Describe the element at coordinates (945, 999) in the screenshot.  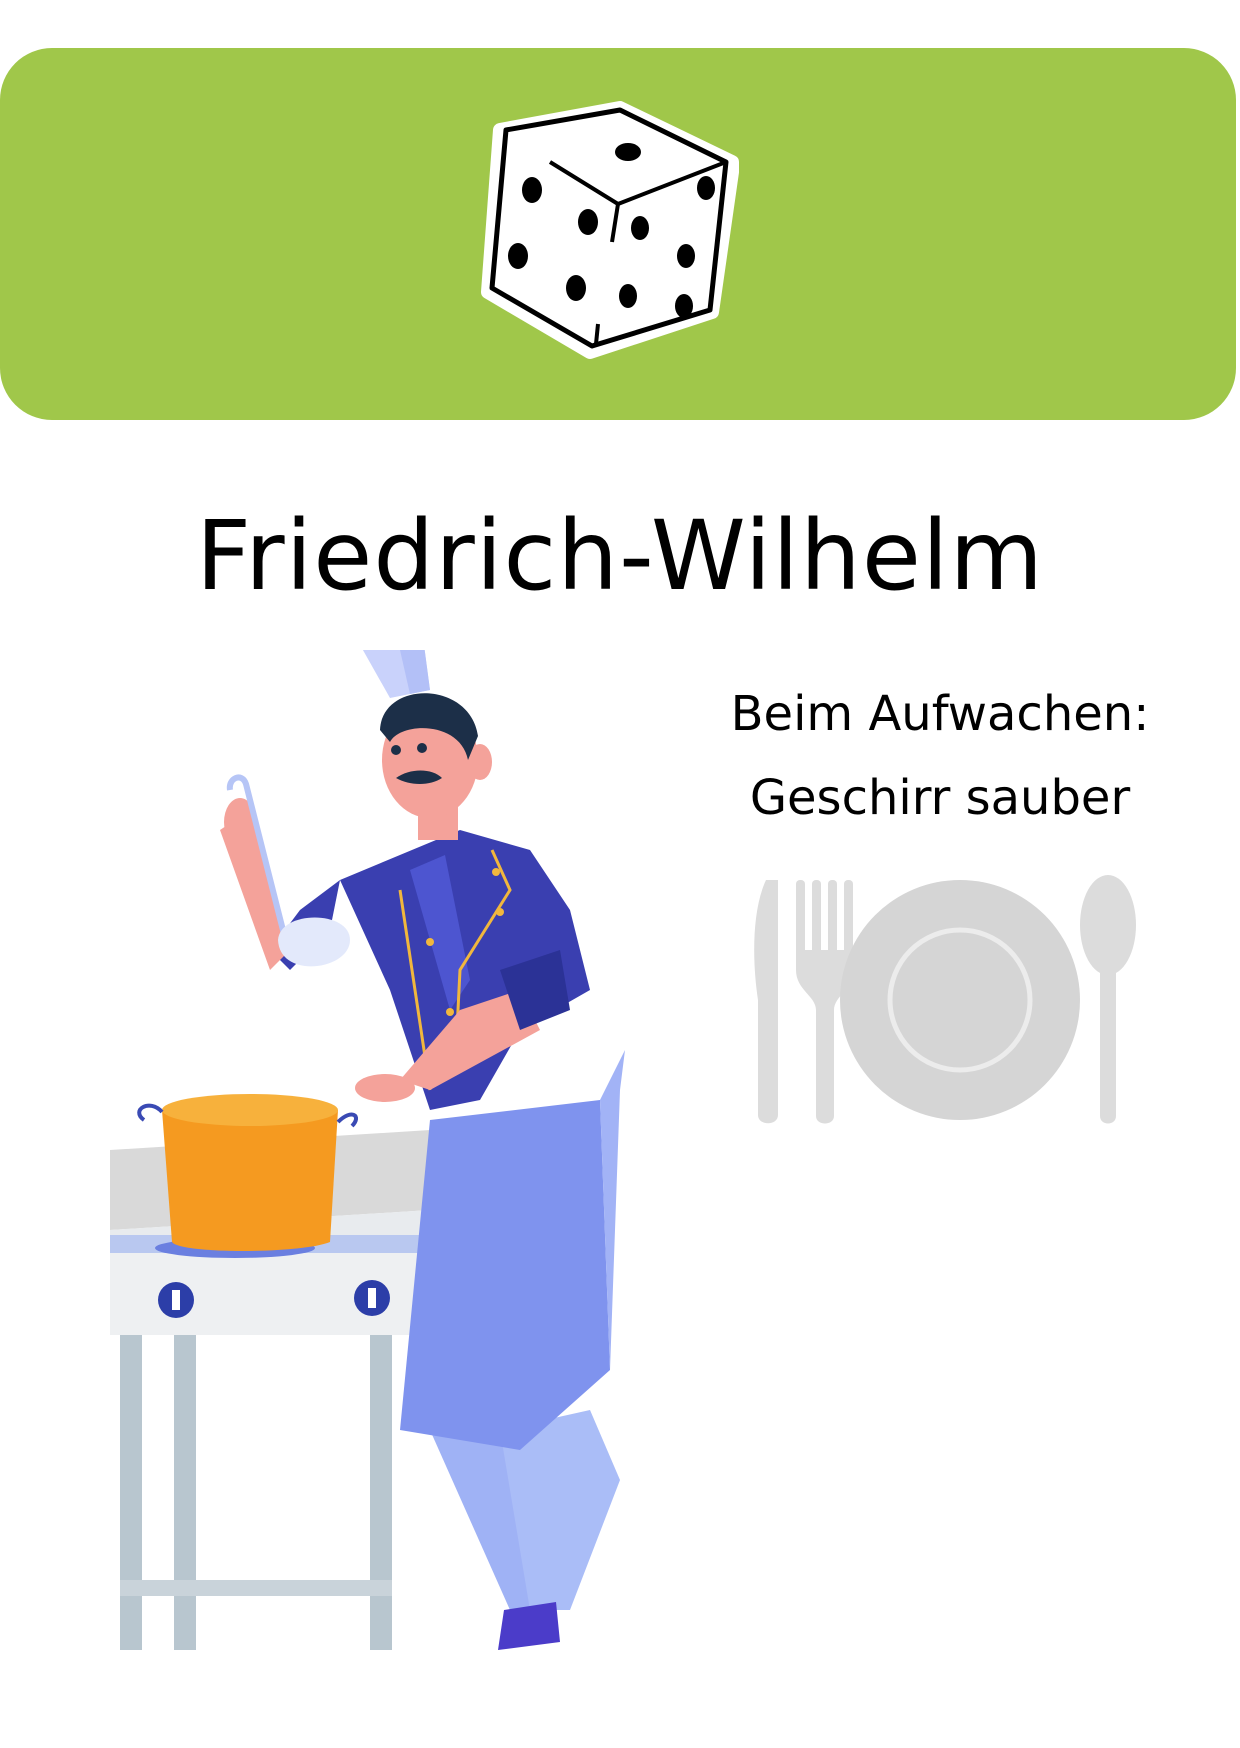
I see `plate-cutlery-icon` at that location.